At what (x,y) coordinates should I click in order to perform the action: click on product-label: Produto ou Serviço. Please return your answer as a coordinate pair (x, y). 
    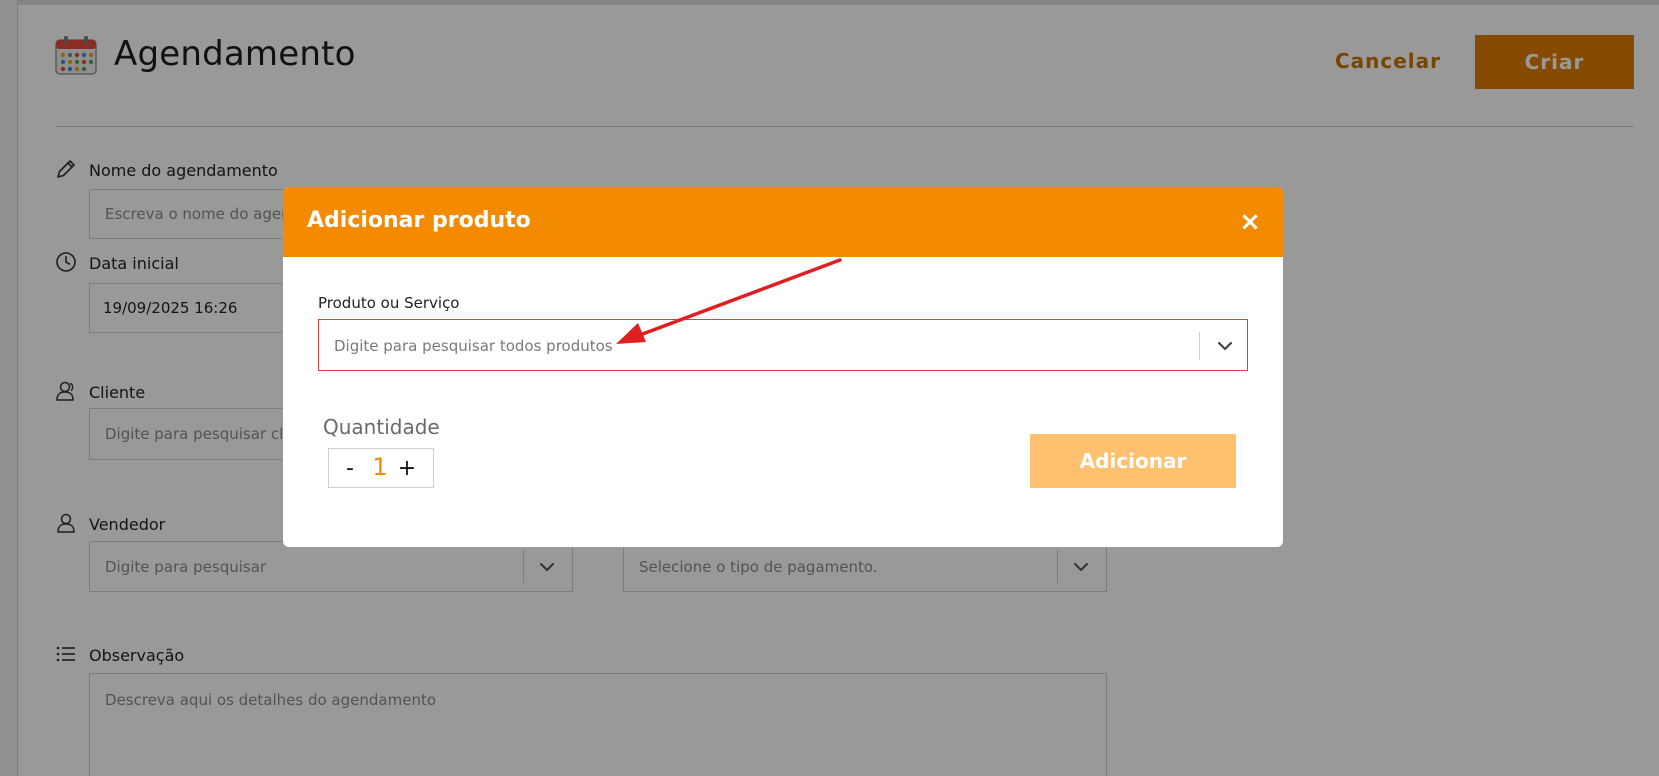
    Looking at the image, I should click on (389, 303).